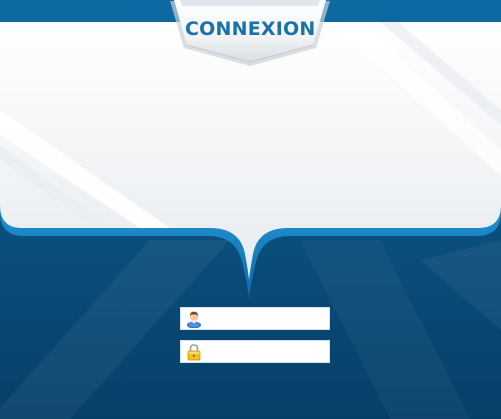 The image size is (501, 419). Describe the element at coordinates (250, 29) in the screenshot. I see `login-title: CONNEXION` at that location.